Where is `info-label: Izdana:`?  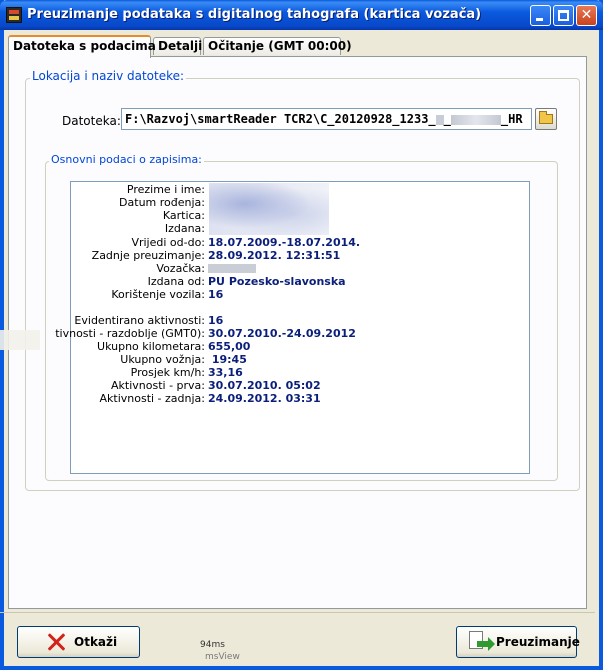
info-label: Izdana: is located at coordinates (184, 228).